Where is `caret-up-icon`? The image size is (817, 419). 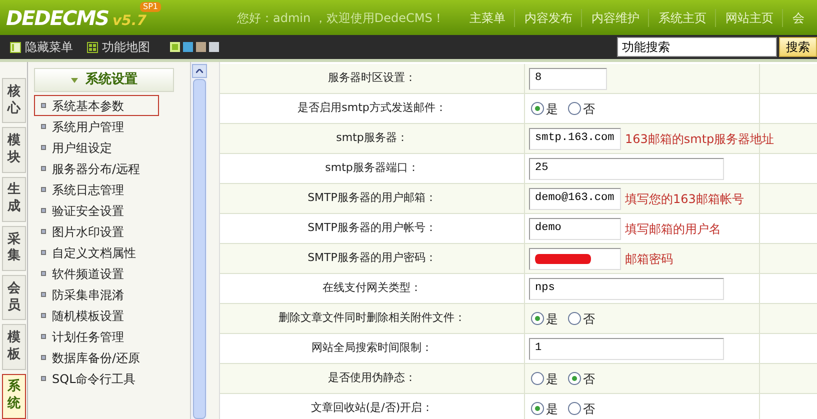 caret-up-icon is located at coordinates (199, 71).